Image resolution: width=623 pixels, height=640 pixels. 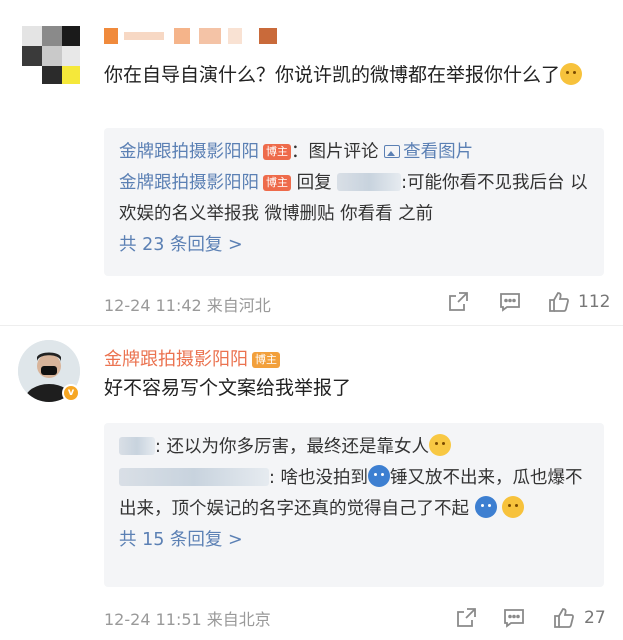 I want to click on timestamp: 12-24 11:42, so click(x=153, y=305).